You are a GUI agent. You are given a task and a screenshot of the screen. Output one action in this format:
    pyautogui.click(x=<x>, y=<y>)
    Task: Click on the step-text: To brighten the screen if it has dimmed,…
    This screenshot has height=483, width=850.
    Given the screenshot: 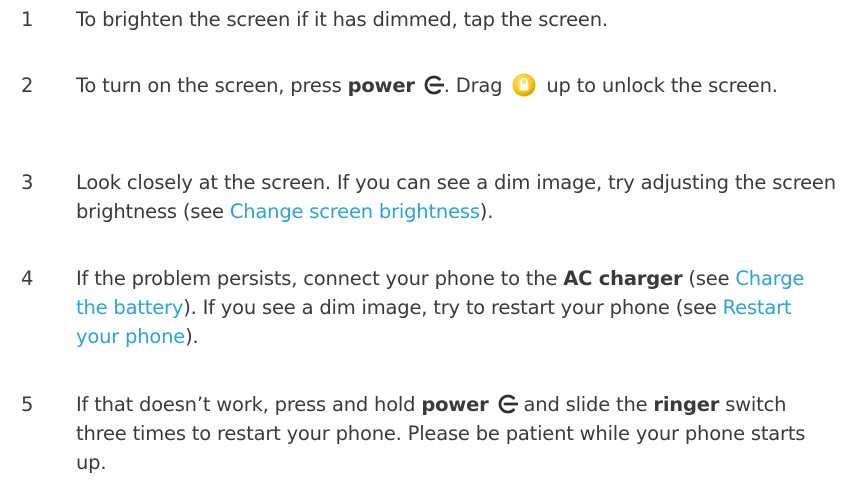 What is the action you would take?
    pyautogui.click(x=342, y=19)
    